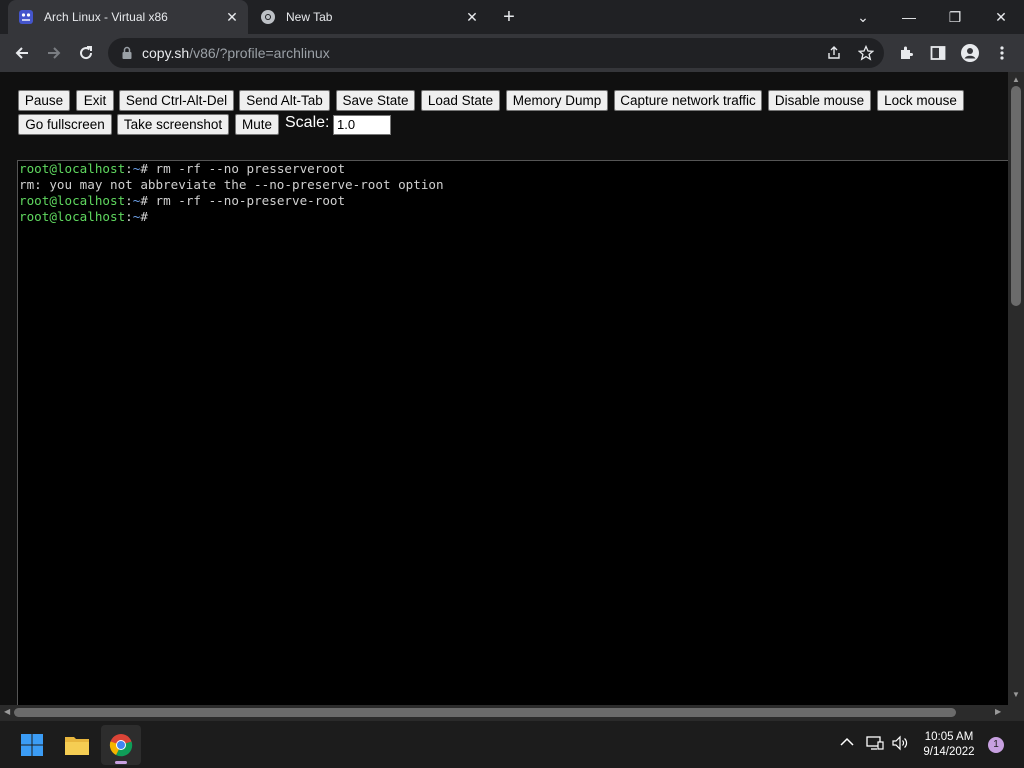 The image size is (1024, 768). Describe the element at coordinates (512, 744) in the screenshot. I see `windows-taskbar: 10:05 AM 9/14/2022 1` at that location.